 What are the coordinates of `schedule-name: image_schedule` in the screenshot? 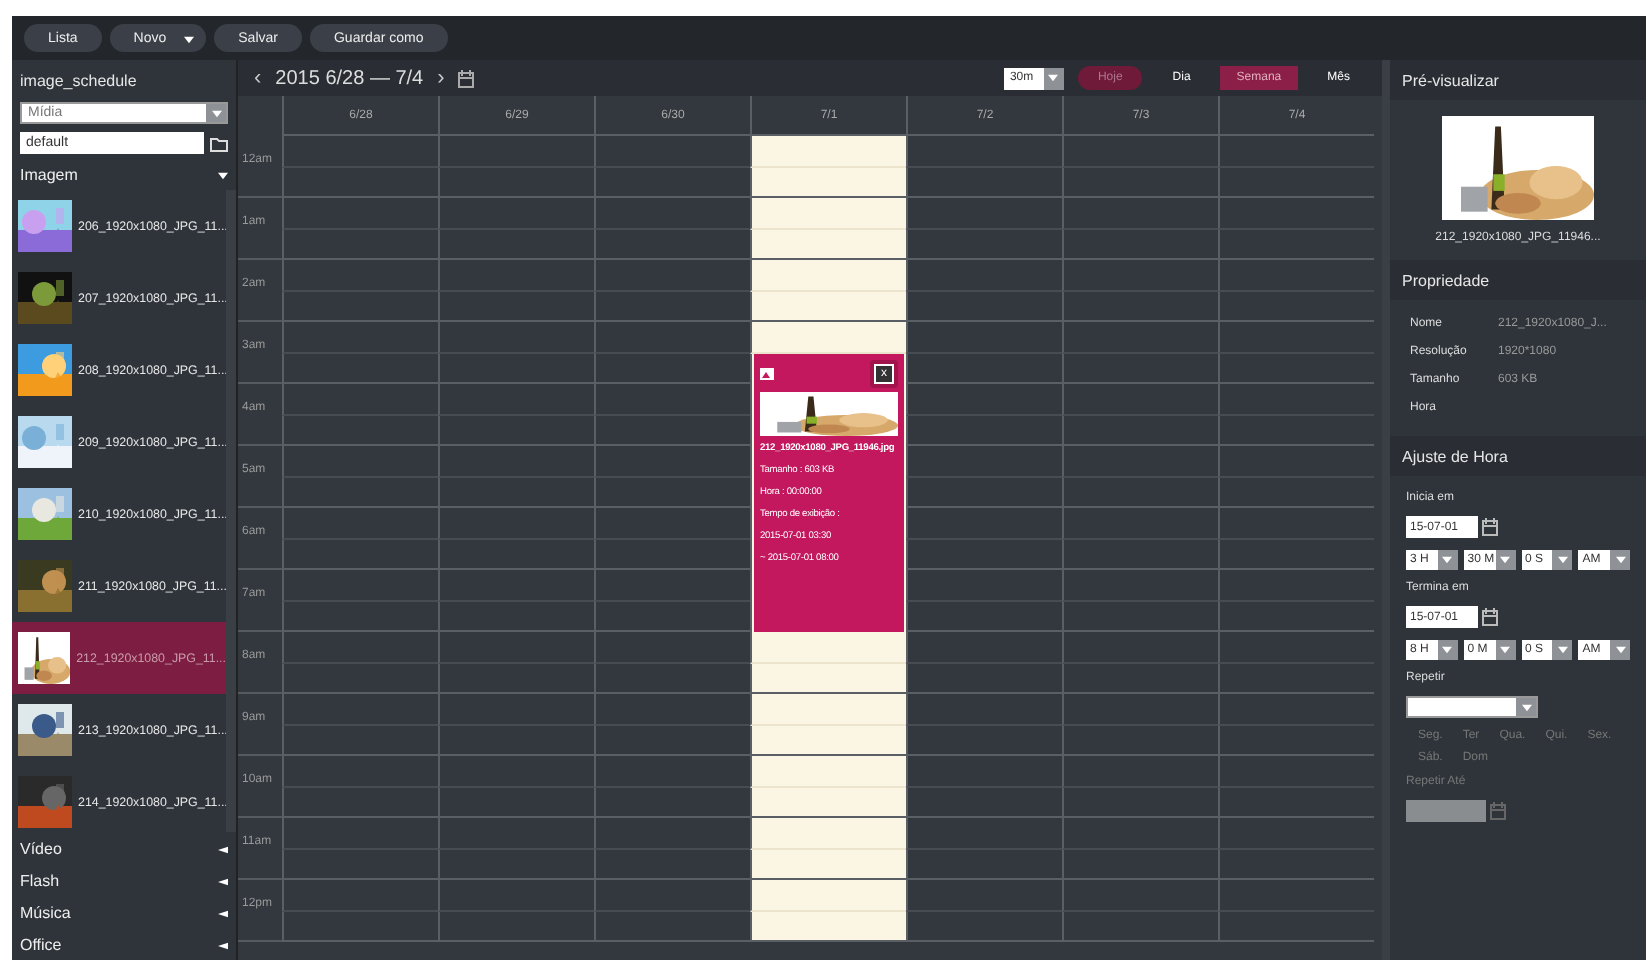 It's located at (78, 82).